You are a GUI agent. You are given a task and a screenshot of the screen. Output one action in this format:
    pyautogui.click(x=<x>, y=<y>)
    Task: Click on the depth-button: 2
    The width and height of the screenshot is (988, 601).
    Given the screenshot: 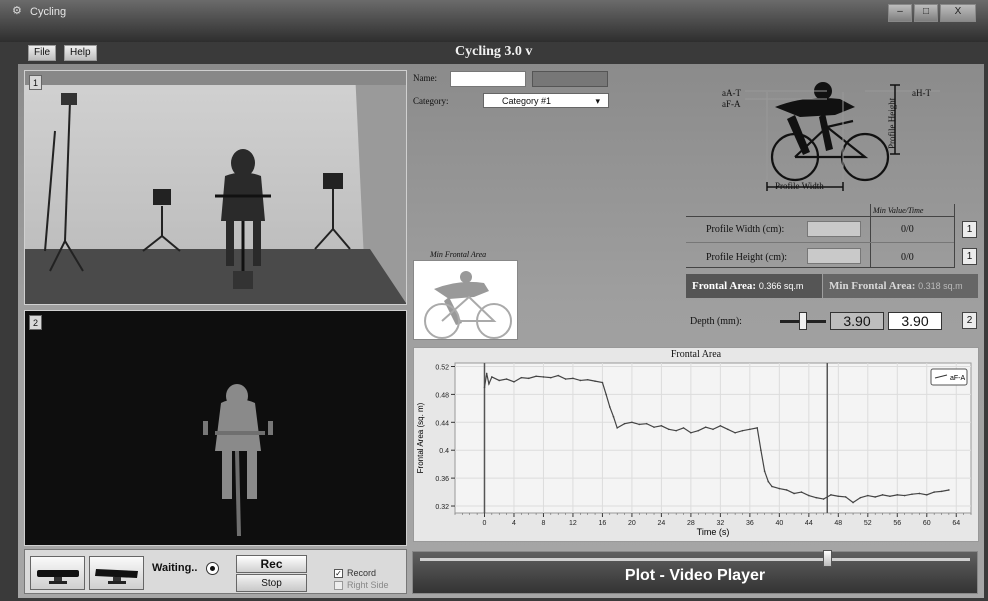 What is the action you would take?
    pyautogui.click(x=969, y=320)
    